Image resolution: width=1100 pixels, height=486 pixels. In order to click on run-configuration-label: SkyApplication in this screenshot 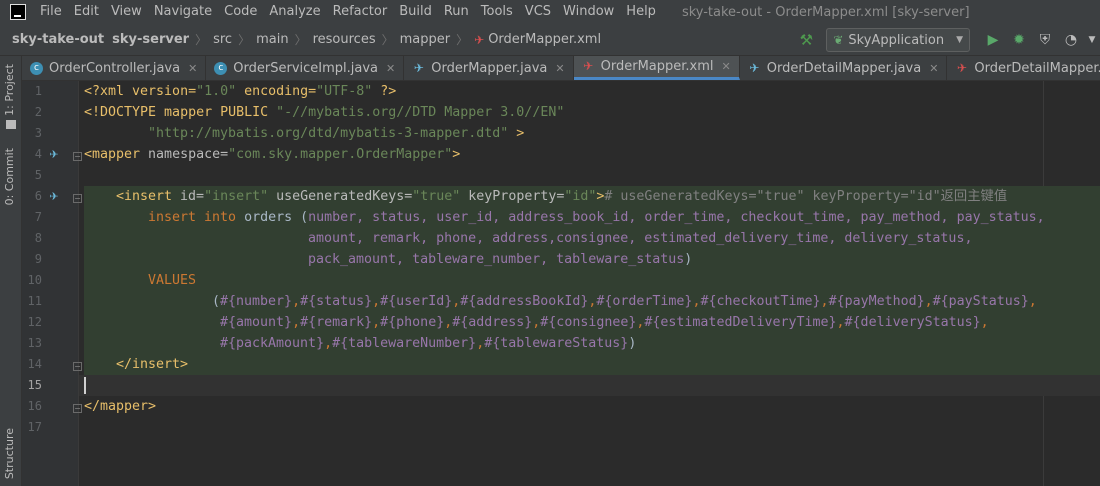, I will do `click(896, 40)`.